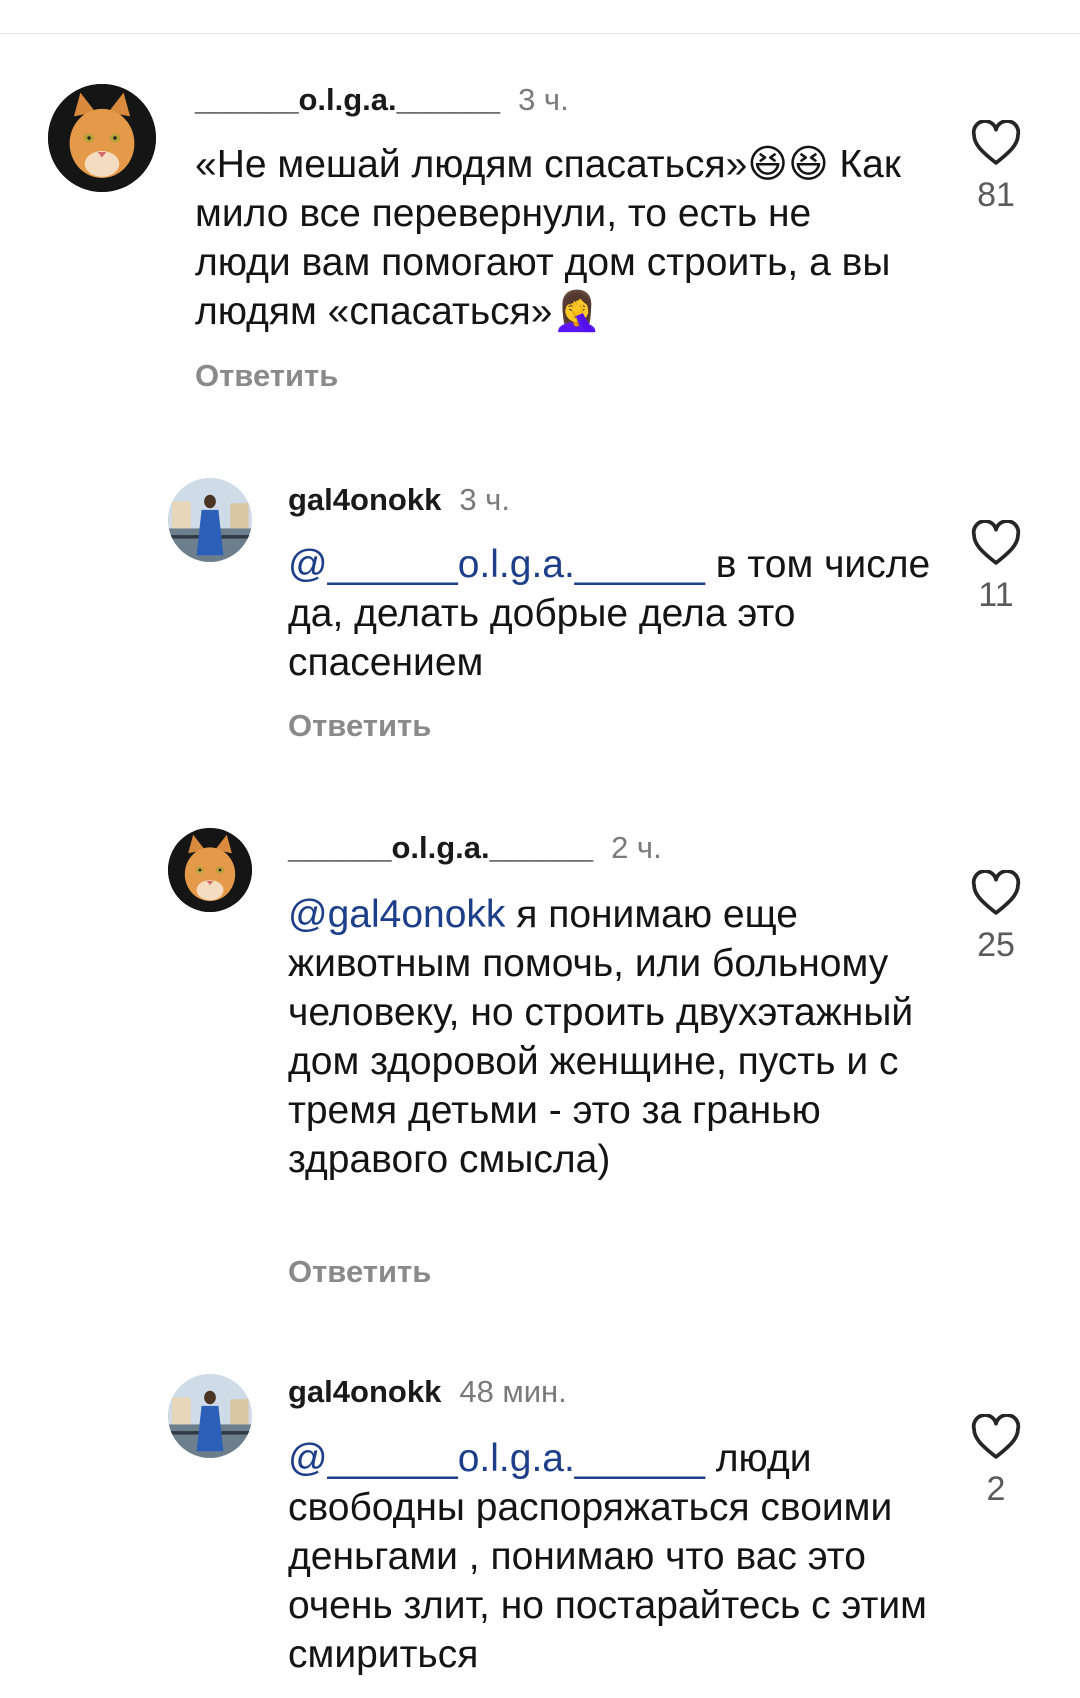  What do you see at coordinates (996, 167) in the screenshot?
I see `like-block: 81` at bounding box center [996, 167].